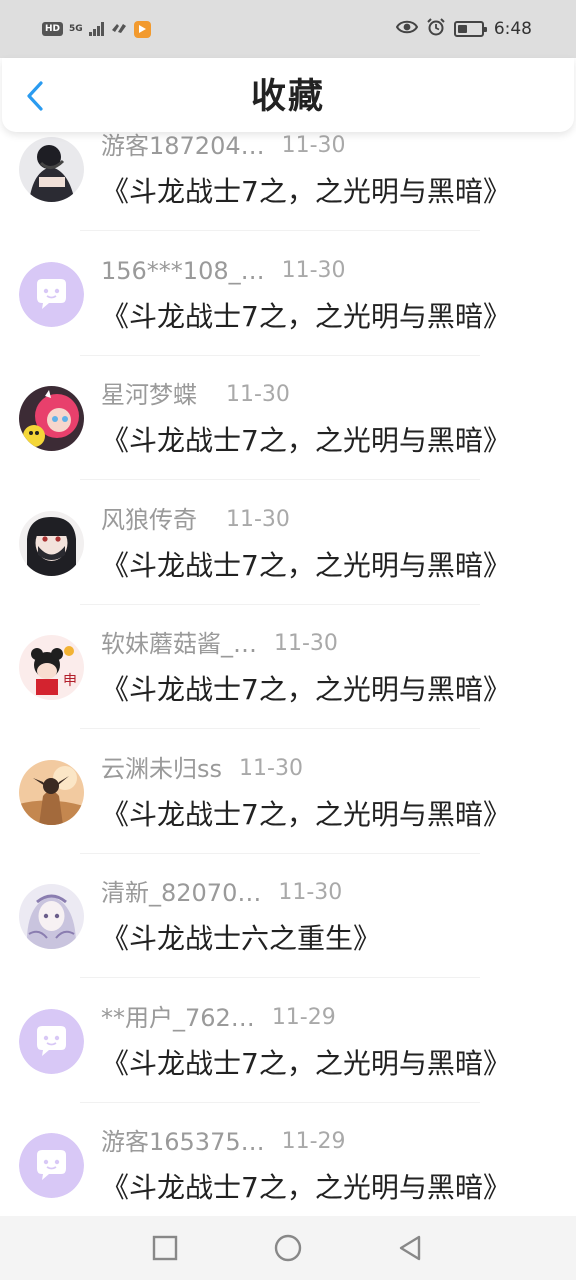 Image resolution: width=576 pixels, height=1280 pixels. Describe the element at coordinates (149, 395) in the screenshot. I see `username: 星河梦蝶` at that location.